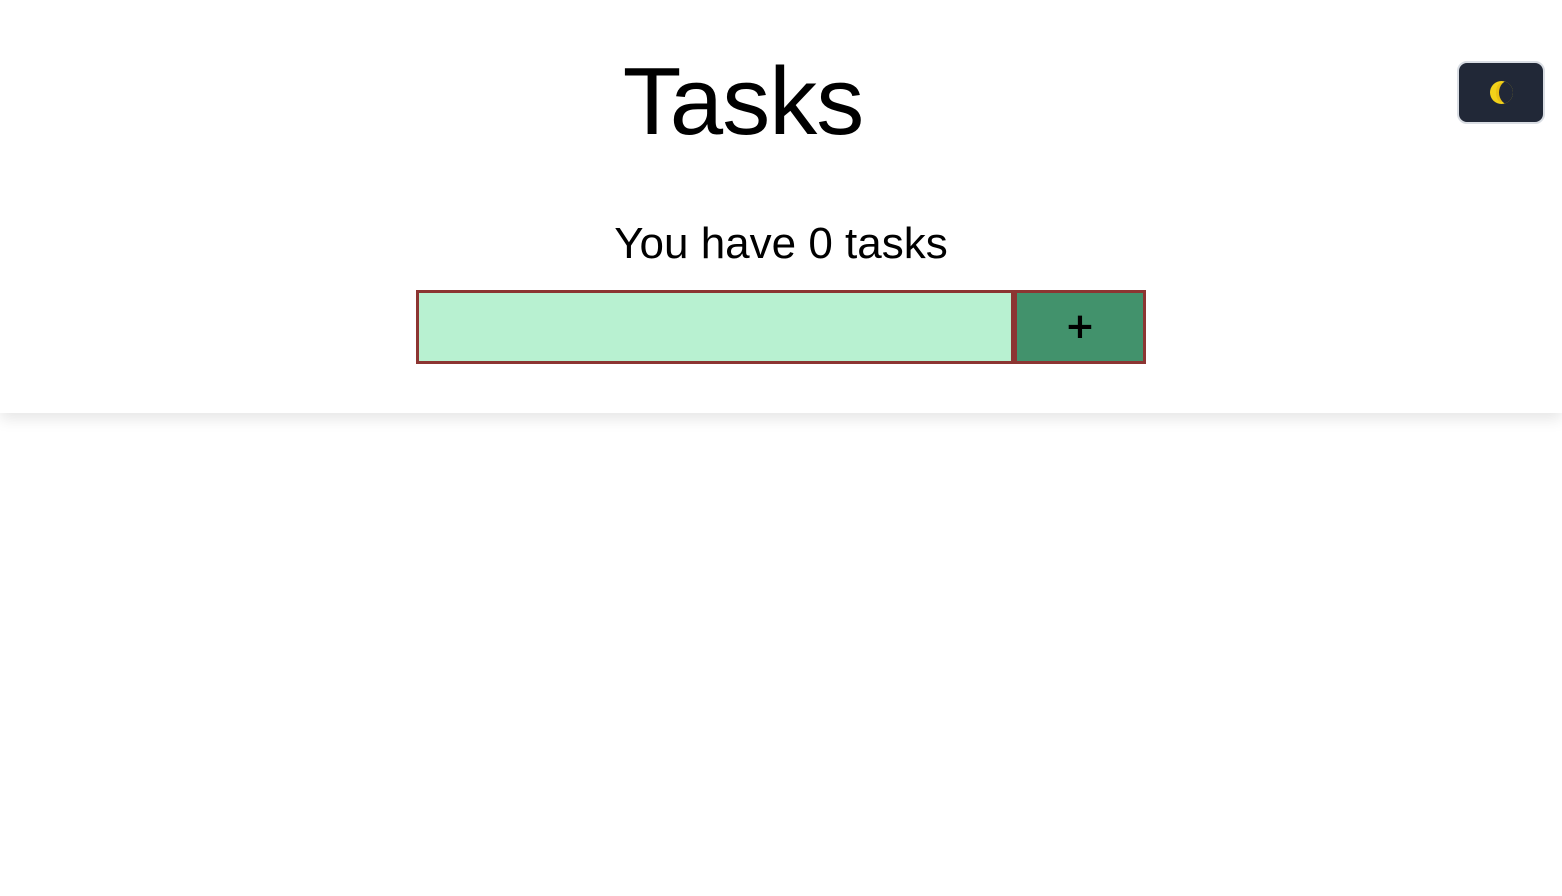 The width and height of the screenshot is (1562, 896). What do you see at coordinates (1080, 327) in the screenshot?
I see `add-task-button: +` at bounding box center [1080, 327].